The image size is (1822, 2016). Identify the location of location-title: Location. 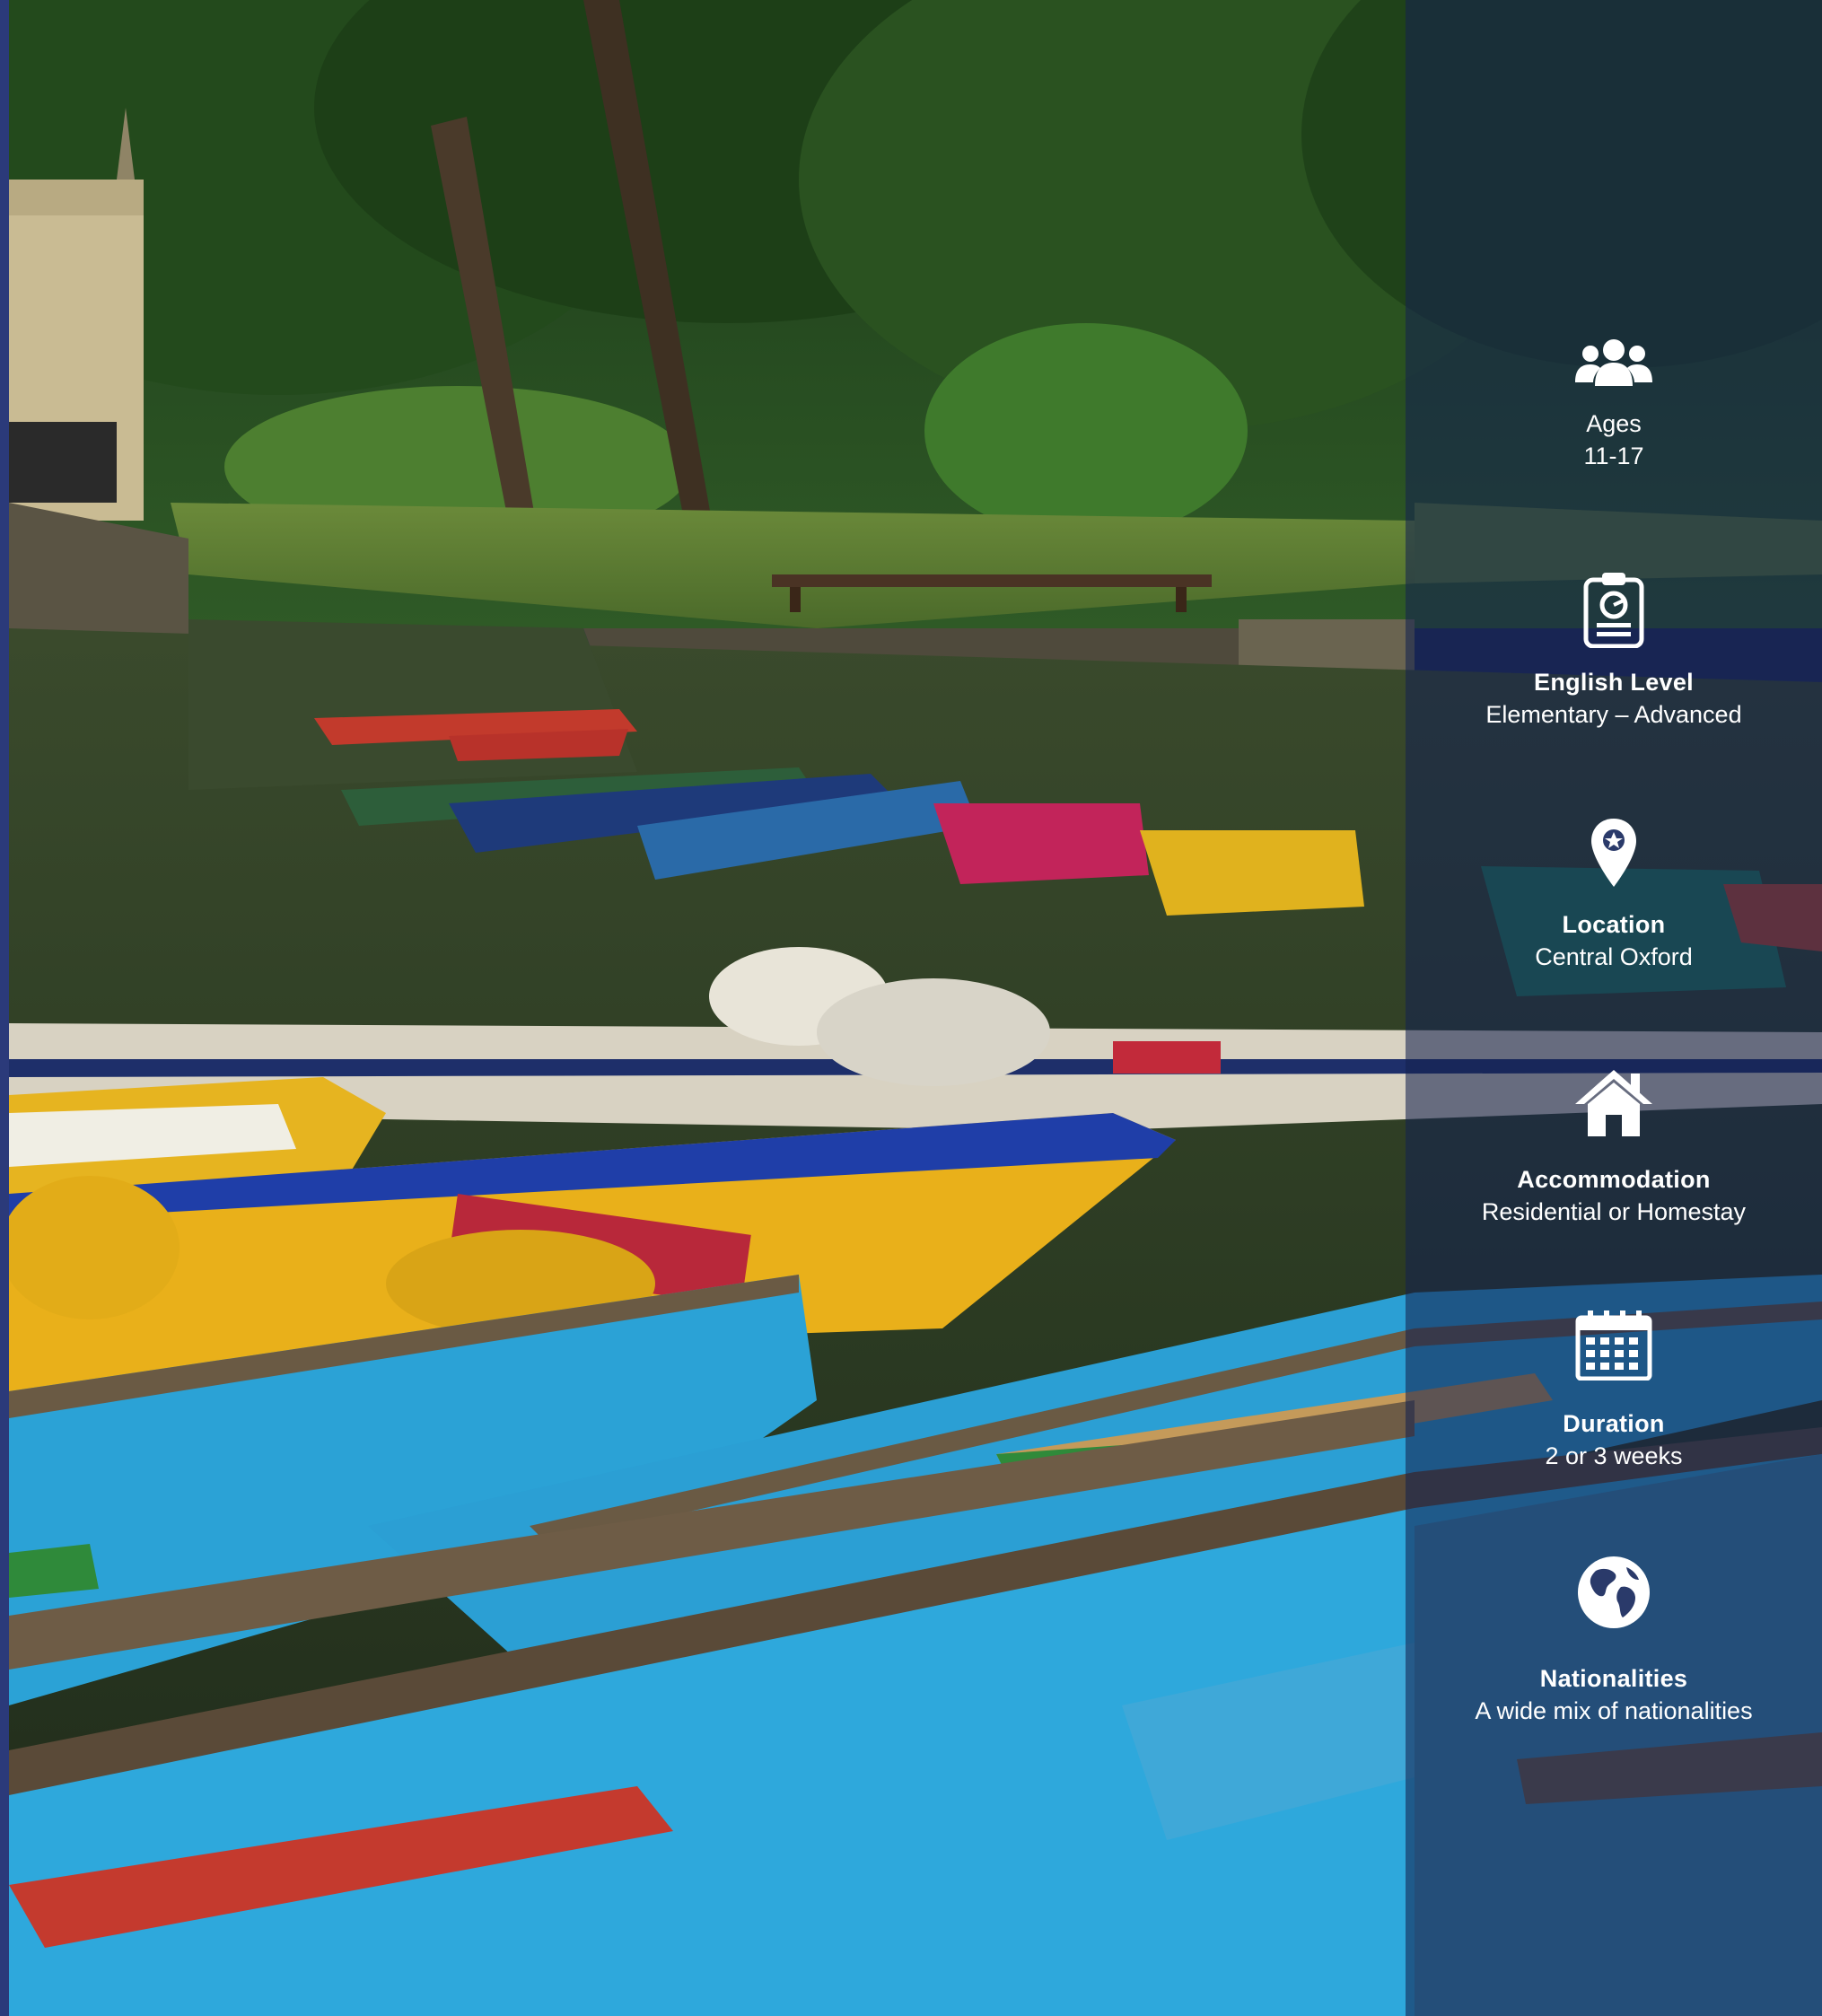
(1614, 924).